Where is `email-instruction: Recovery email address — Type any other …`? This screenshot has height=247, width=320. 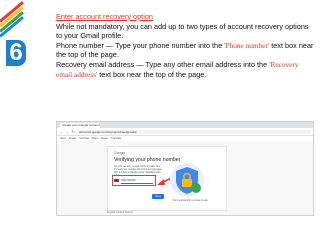 email-instruction: Recovery email address — Type any other … is located at coordinates (177, 69).